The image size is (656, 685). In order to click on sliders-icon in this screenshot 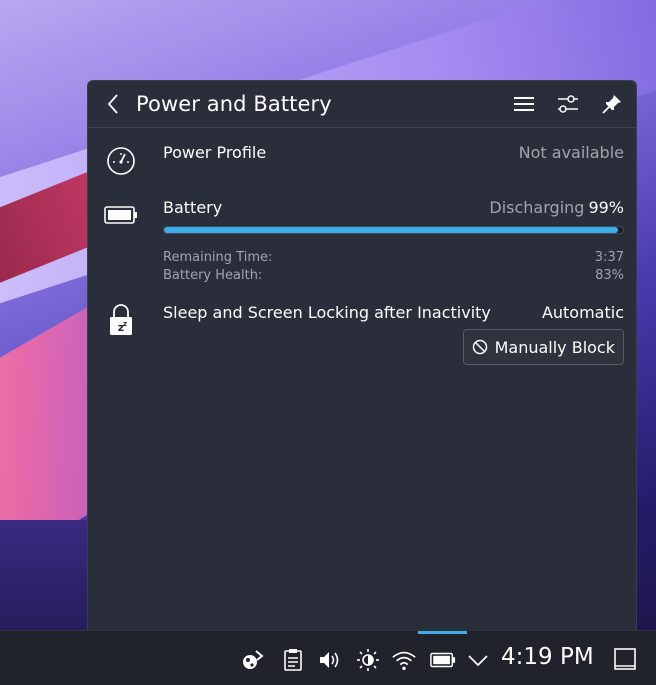, I will do `click(568, 104)`.